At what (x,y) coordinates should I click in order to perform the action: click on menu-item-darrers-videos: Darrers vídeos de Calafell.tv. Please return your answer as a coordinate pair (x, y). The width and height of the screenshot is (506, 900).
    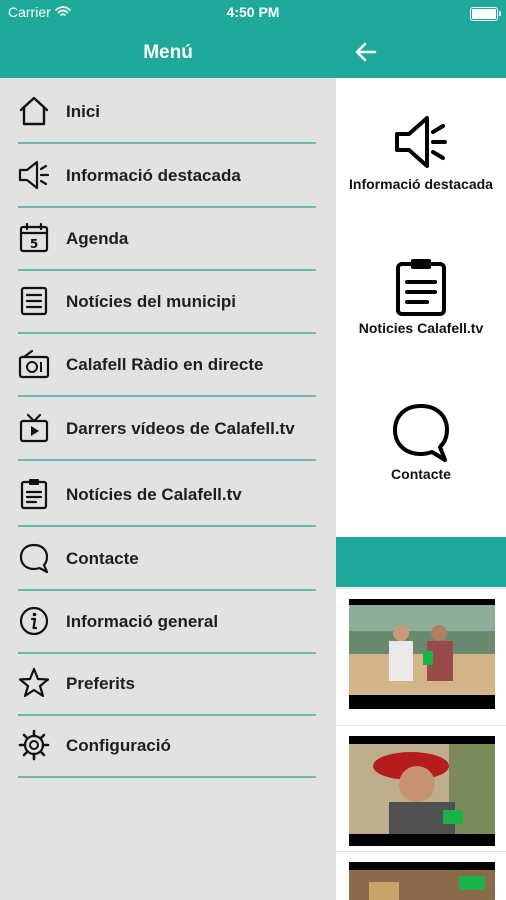
    Looking at the image, I should click on (168, 429).